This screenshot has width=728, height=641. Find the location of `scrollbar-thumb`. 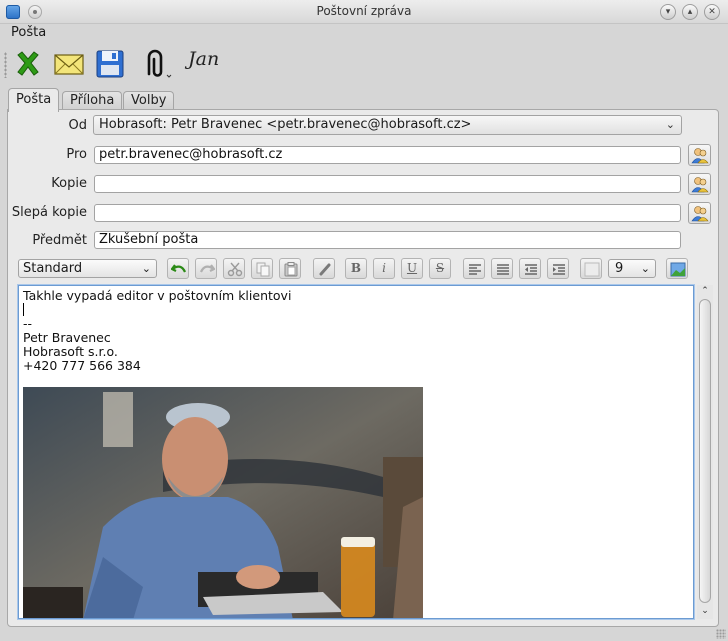

scrollbar-thumb is located at coordinates (705, 451).